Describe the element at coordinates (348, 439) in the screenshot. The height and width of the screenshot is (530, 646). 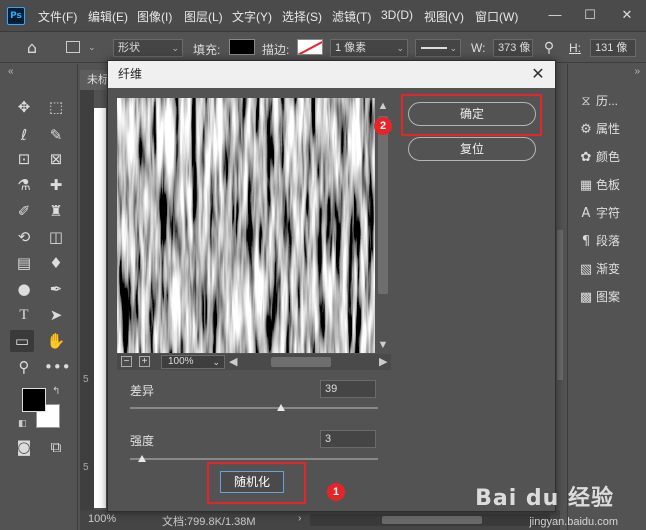
I see `strength-input: 3` at that location.